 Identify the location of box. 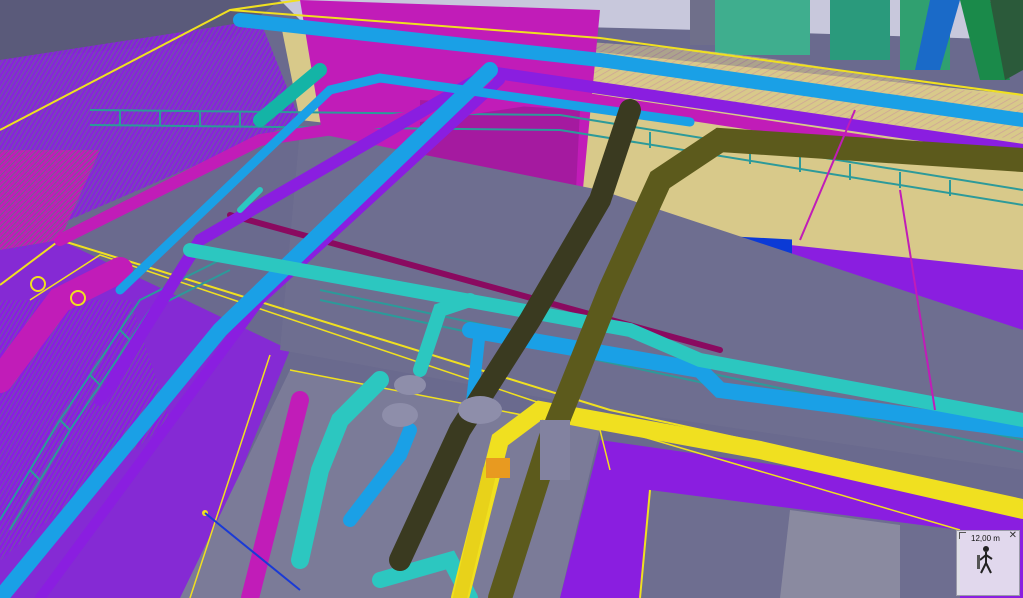
(840, 554).